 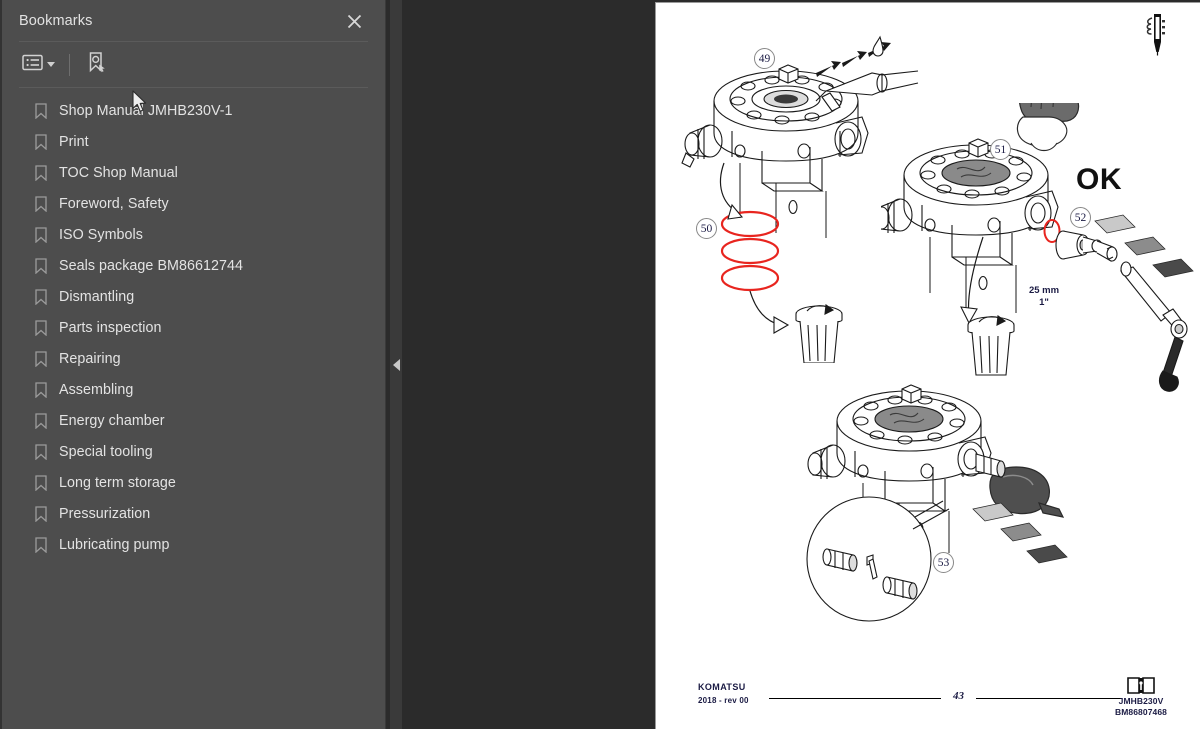 I want to click on collapse-left-icon, so click(x=396, y=364).